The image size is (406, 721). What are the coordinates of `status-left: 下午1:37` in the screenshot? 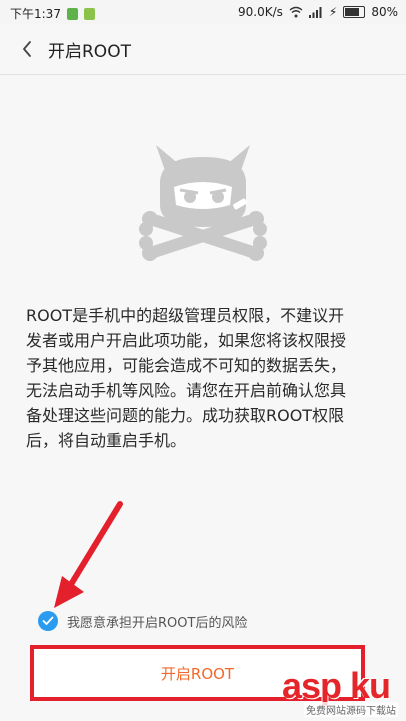 It's located at (52, 13).